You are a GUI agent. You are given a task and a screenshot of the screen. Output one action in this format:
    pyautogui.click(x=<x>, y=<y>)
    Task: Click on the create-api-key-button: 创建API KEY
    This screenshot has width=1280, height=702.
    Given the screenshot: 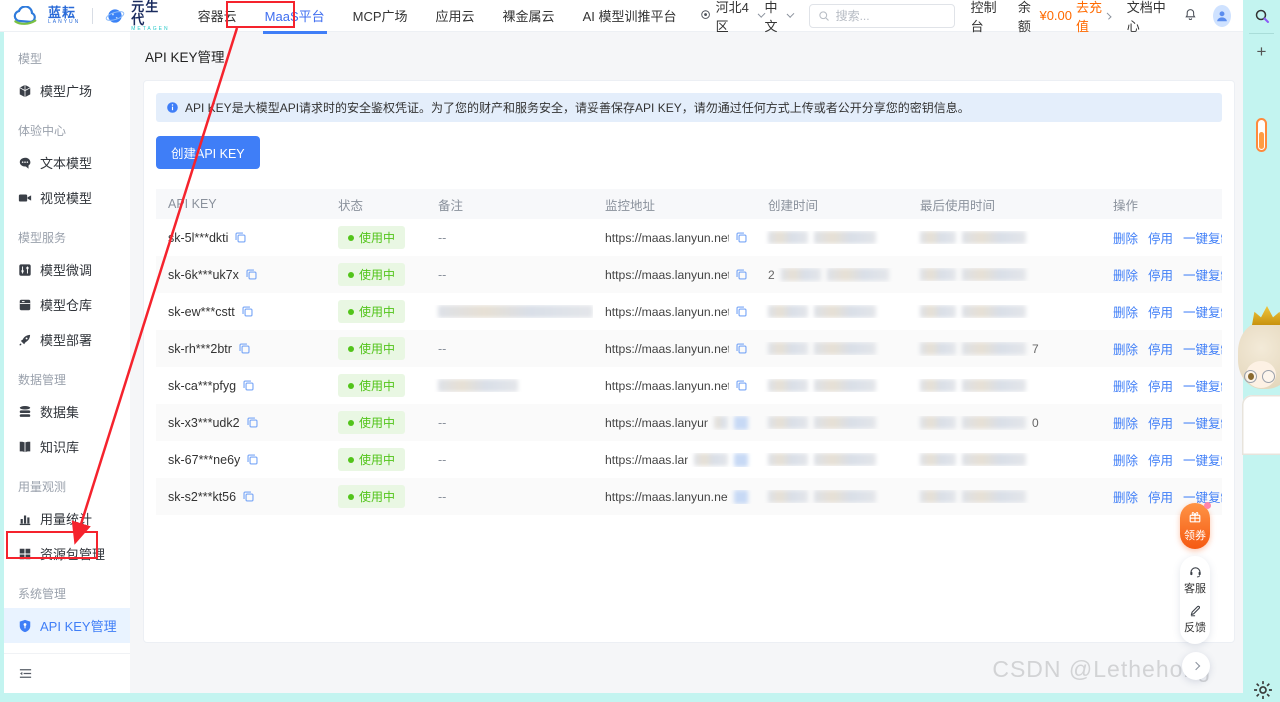 What is the action you would take?
    pyautogui.click(x=208, y=152)
    